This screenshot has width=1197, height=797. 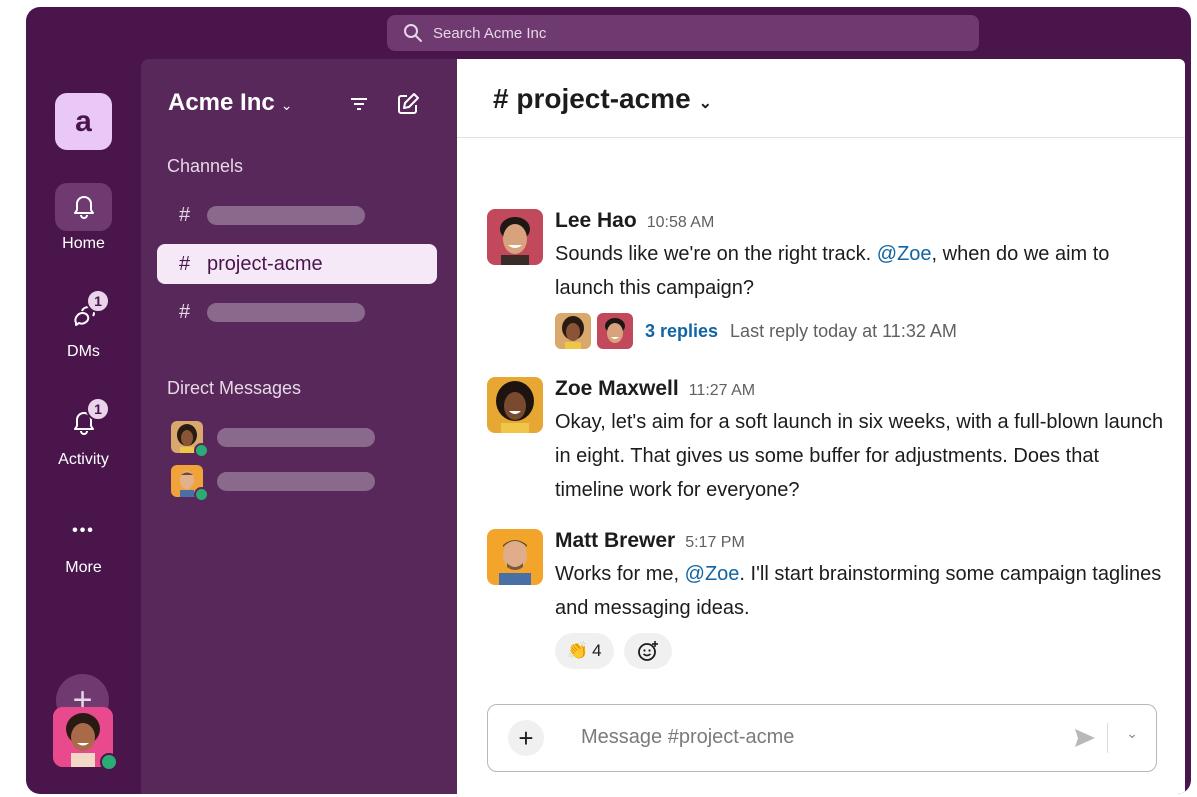 I want to click on channel-name: project-acme, so click(x=265, y=263).